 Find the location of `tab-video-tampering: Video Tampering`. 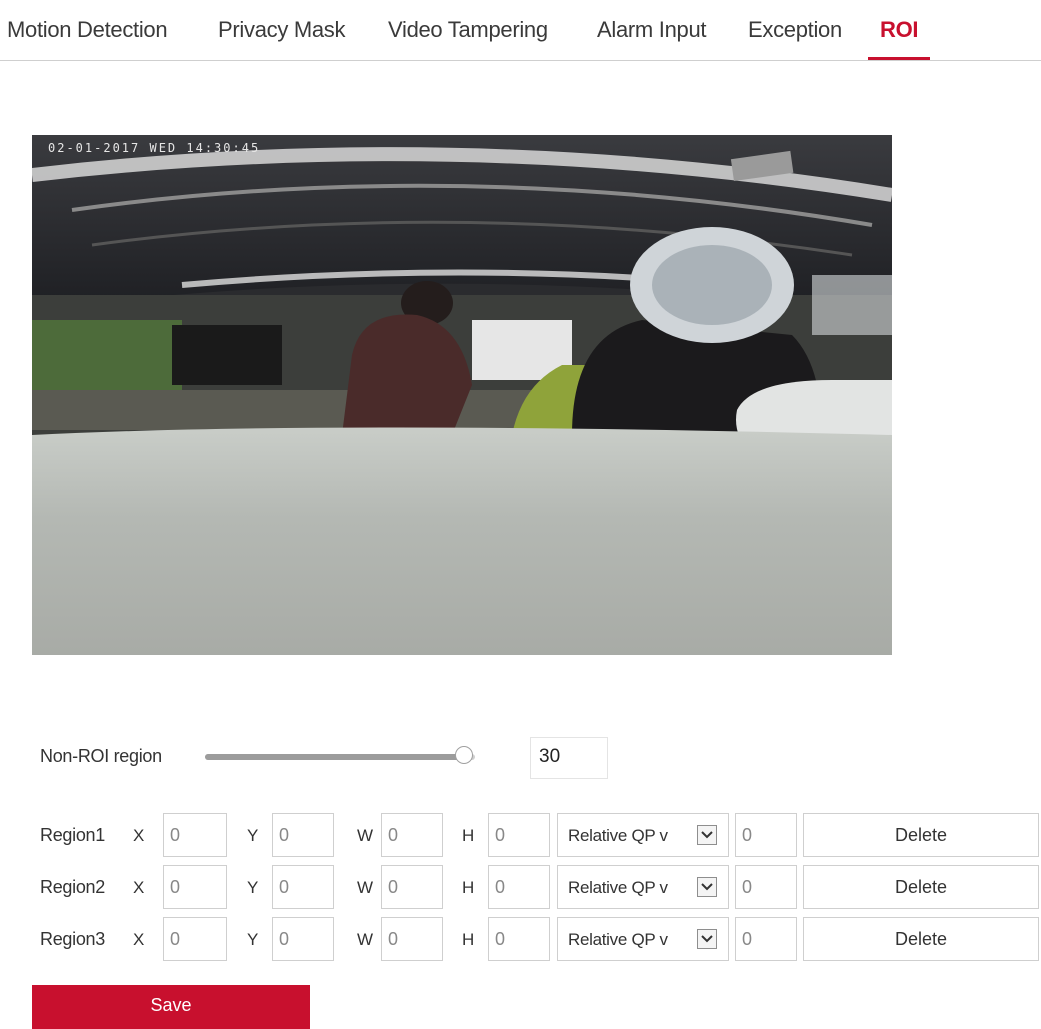

tab-video-tampering: Video Tampering is located at coordinates (468, 37).